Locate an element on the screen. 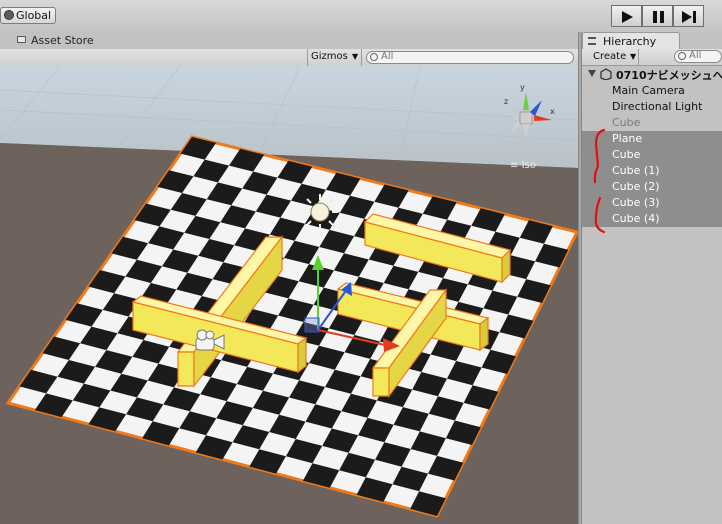 This screenshot has height=524, width=722. scene-toolbar: Gizmos ▼ All is located at coordinates (289, 58).